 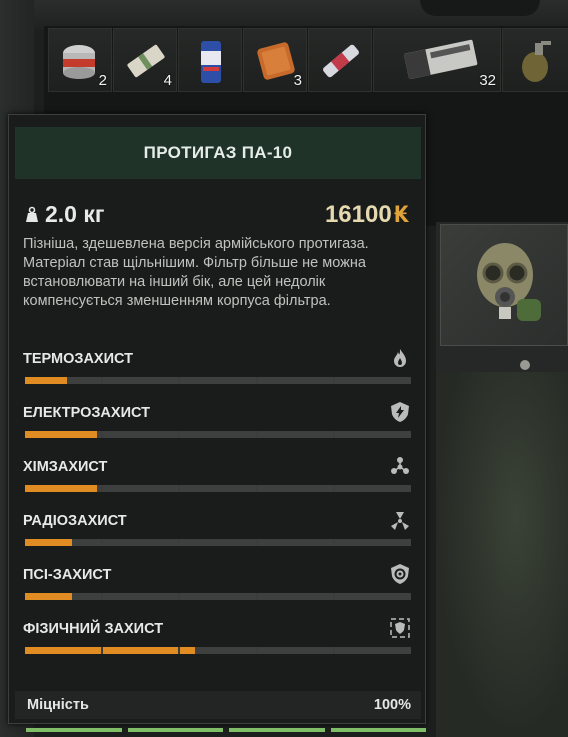 I want to click on stat-label: ТЕРМОЗАХИСТ, so click(x=78, y=359).